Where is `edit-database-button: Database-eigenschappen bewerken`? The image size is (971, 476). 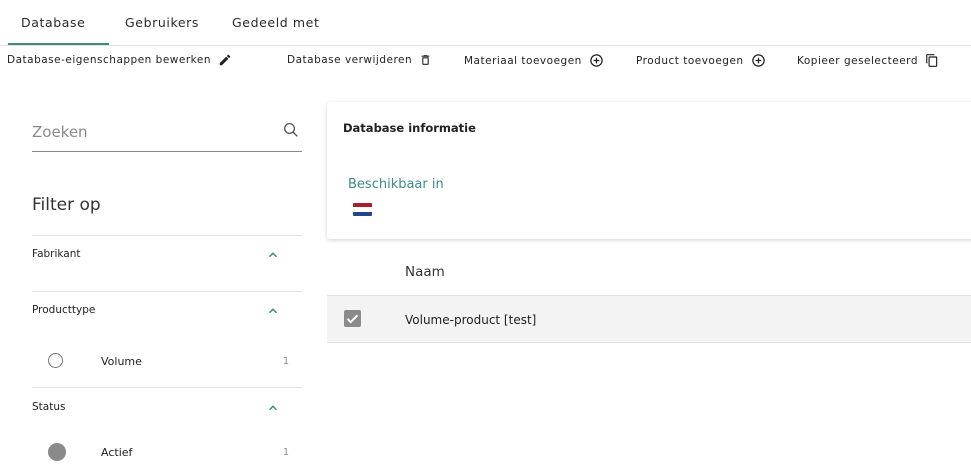 edit-database-button: Database-eigenschappen bewerken is located at coordinates (119, 60).